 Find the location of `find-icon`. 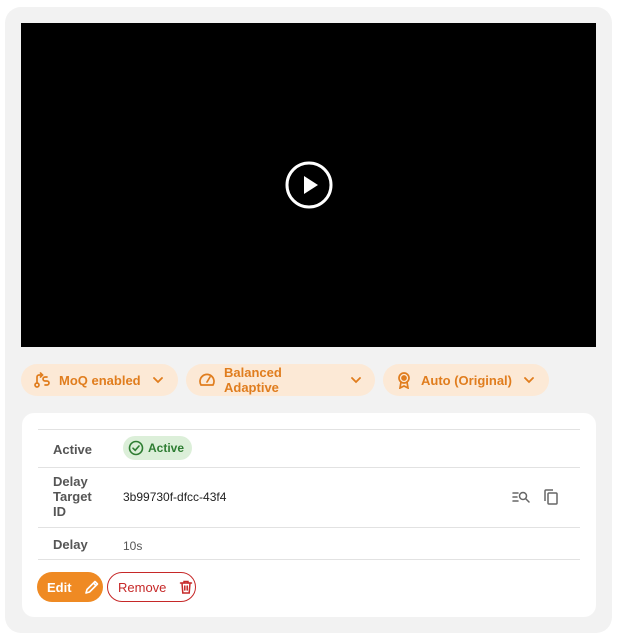

find-icon is located at coordinates (521, 497).